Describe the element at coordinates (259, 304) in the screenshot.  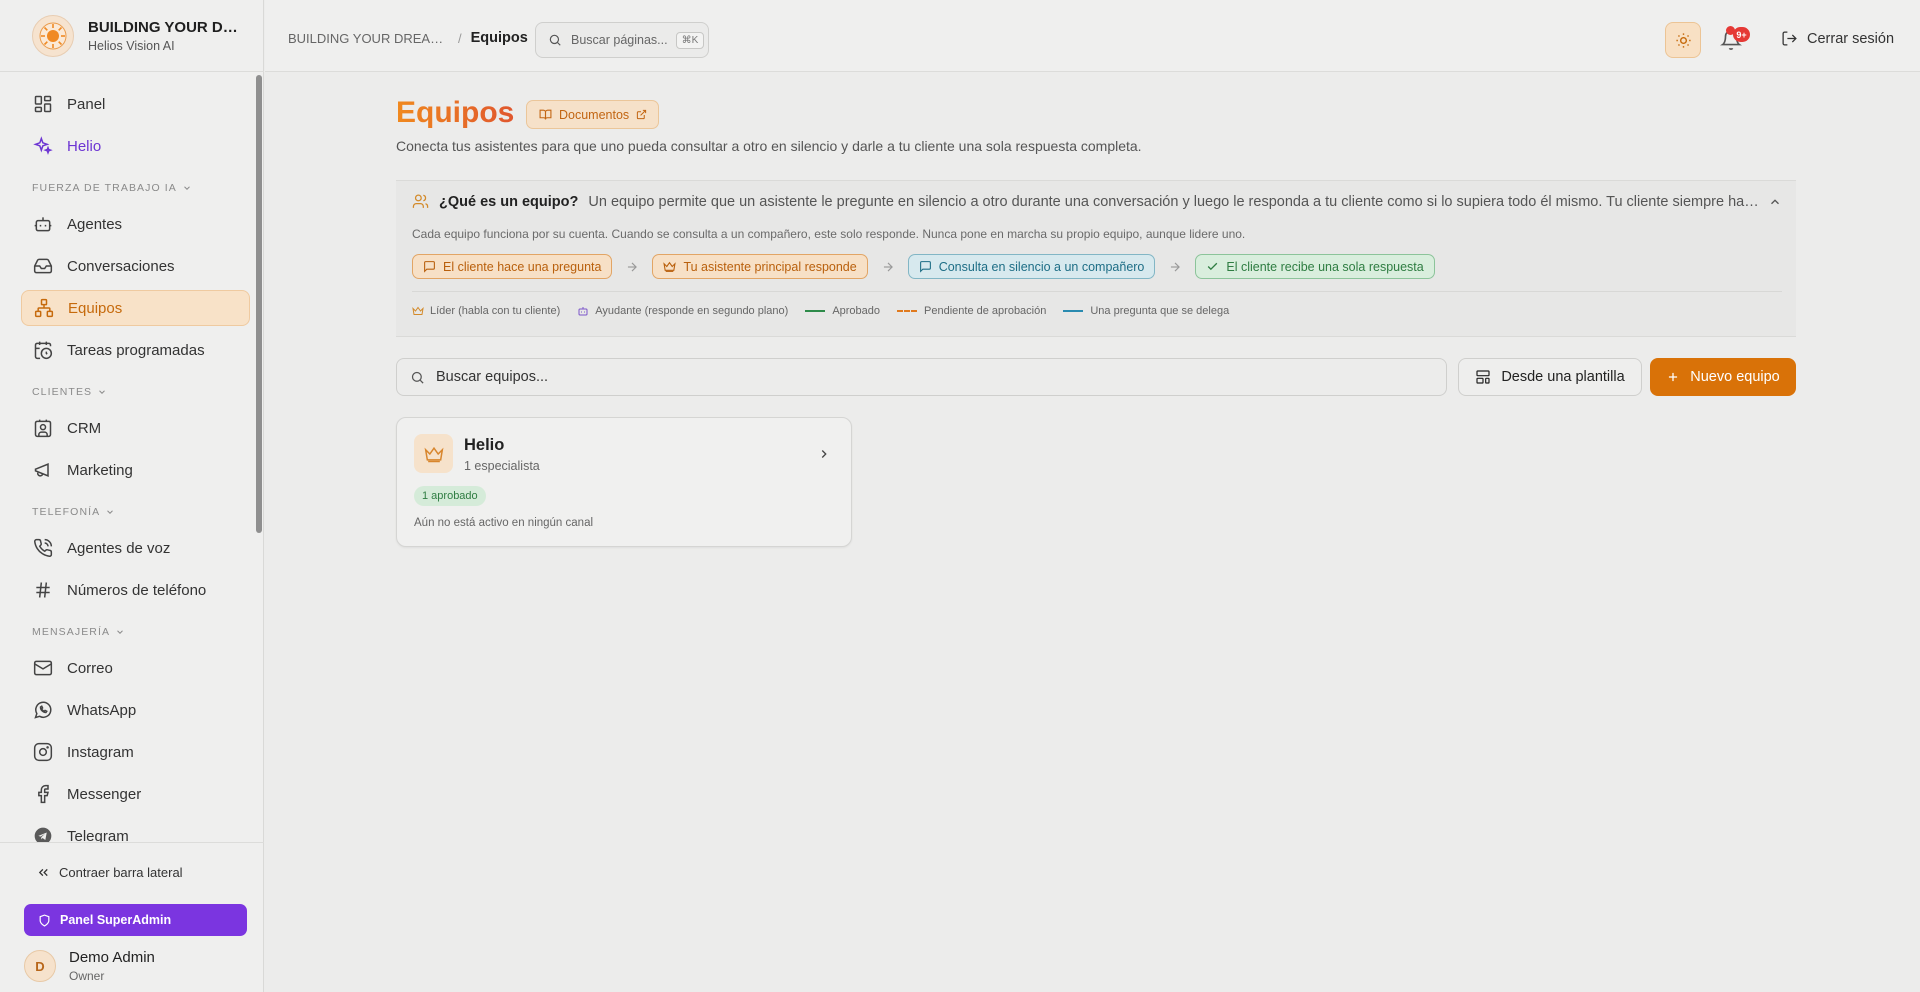
I see `sidebar-scrollbar` at that location.